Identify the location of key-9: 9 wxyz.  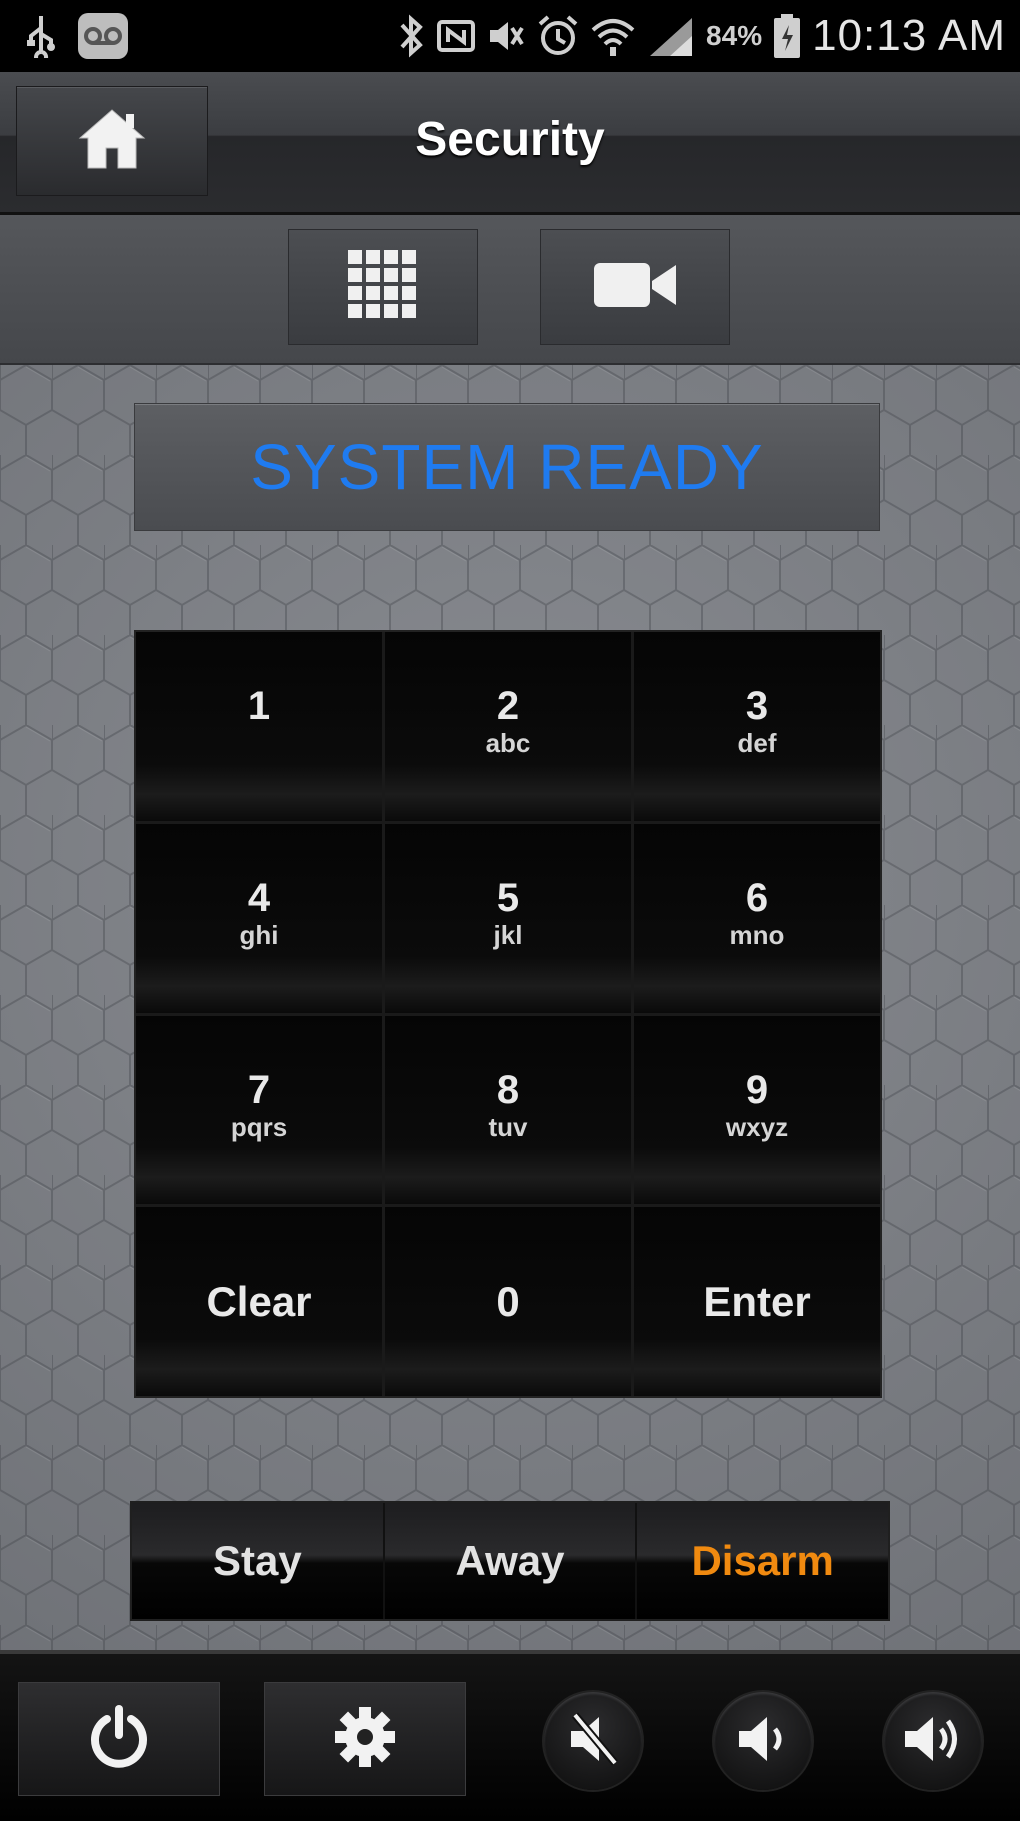
(757, 1110).